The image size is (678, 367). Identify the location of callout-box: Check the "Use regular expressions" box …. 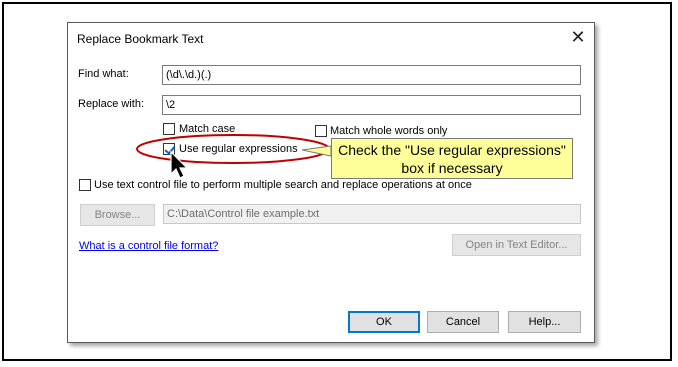
(452, 158).